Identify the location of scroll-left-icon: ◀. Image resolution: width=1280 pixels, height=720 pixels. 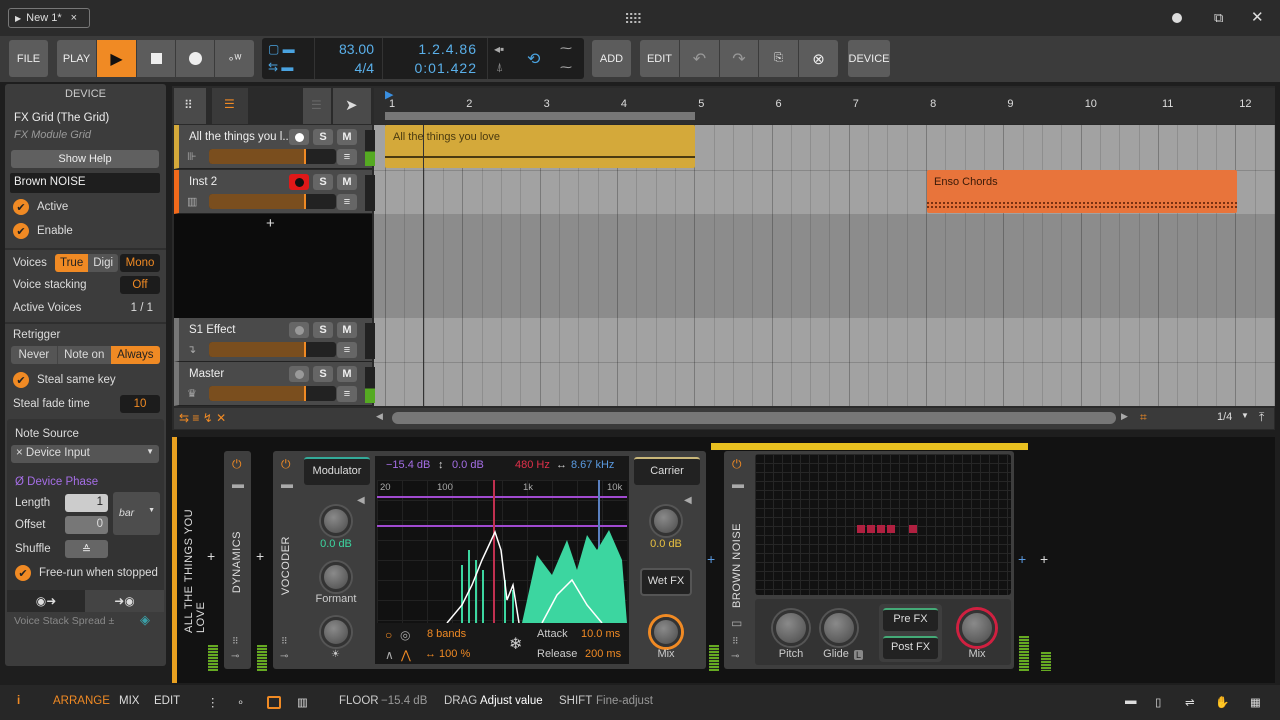
(379, 416).